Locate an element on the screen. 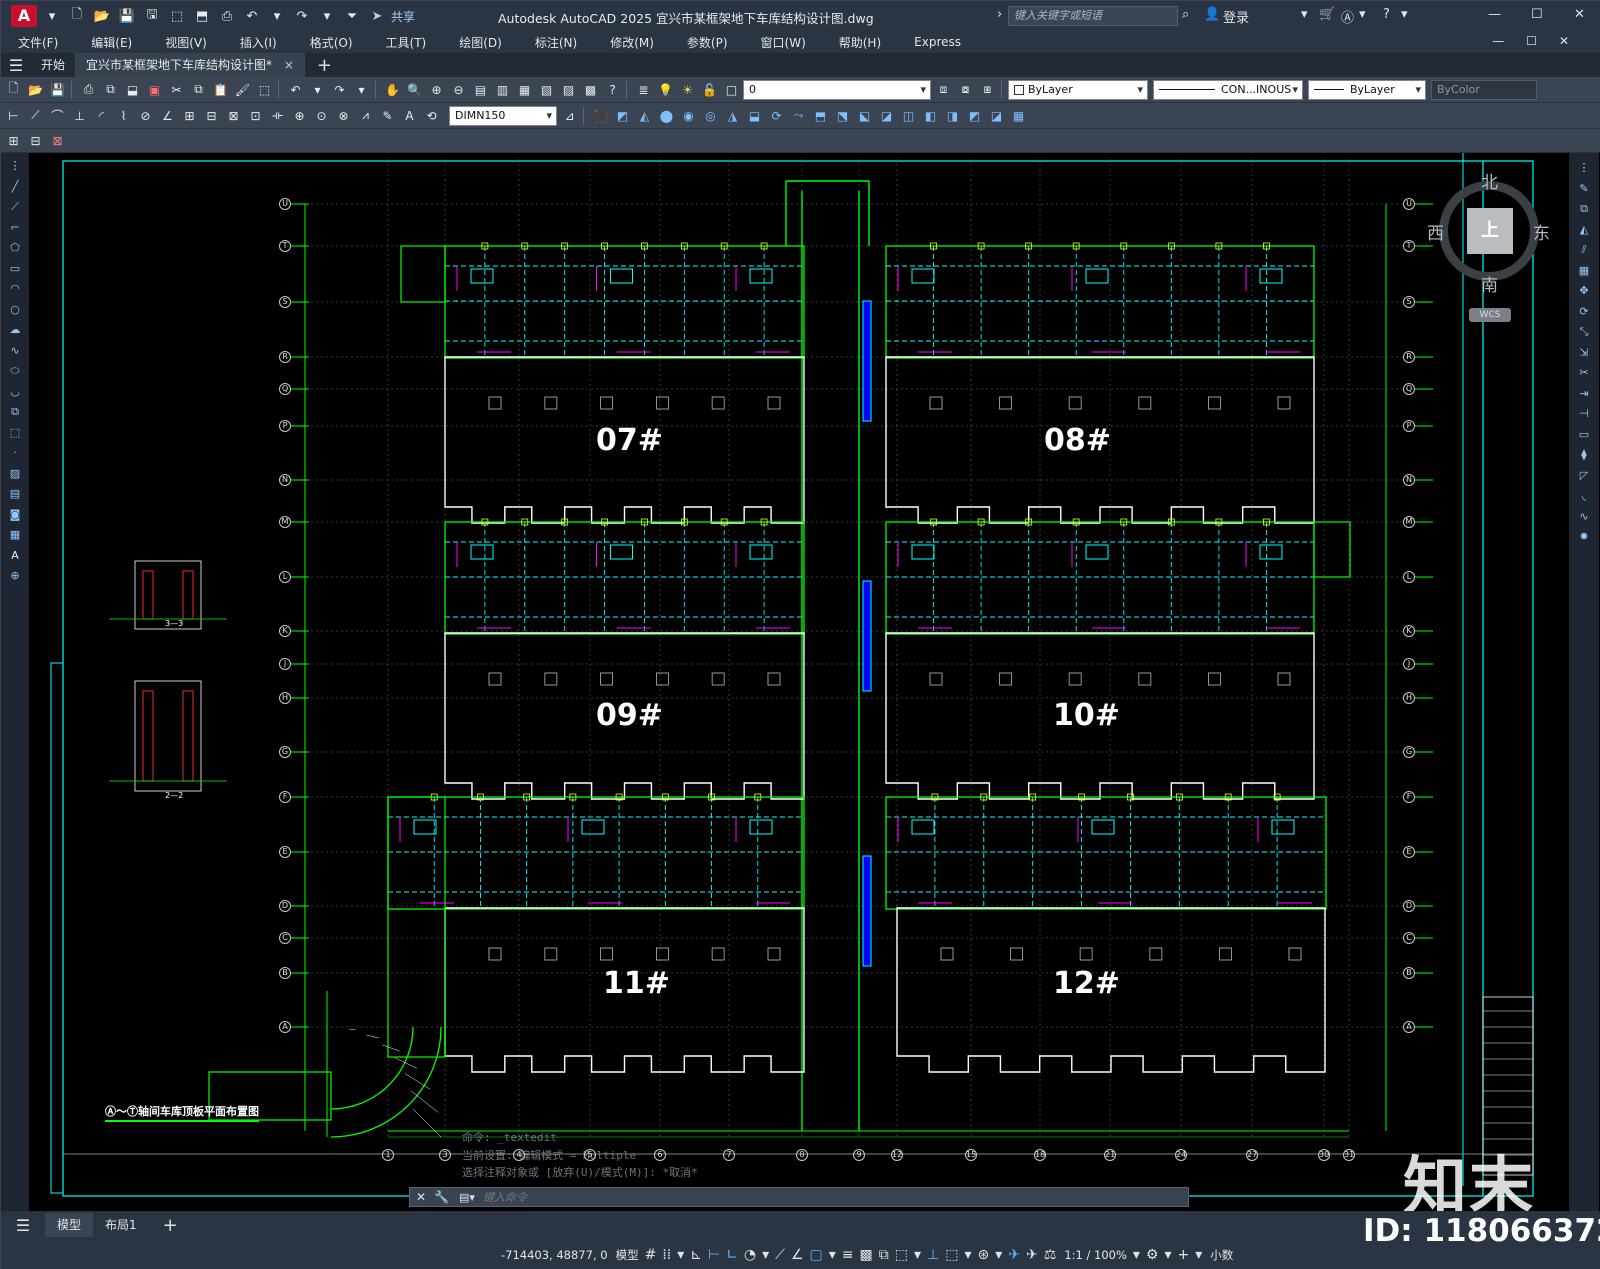 This screenshot has height=1269, width=1600. object-snap-tracking-icon: ∠ is located at coordinates (797, 1255).